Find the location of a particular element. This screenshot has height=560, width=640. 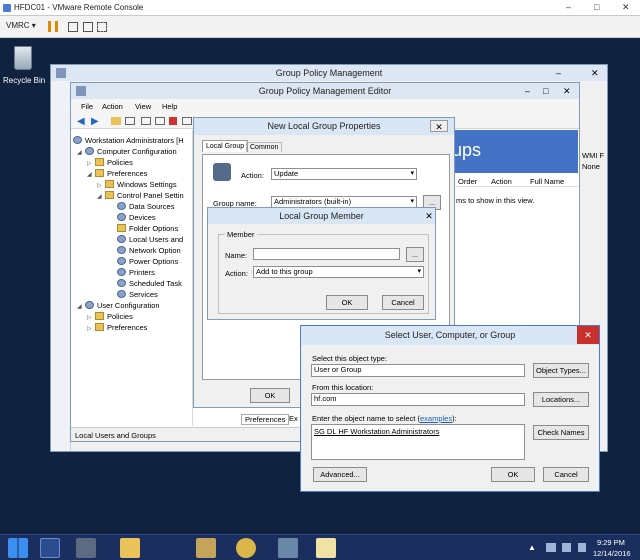

tools-icon is located at coordinates (206, 548).